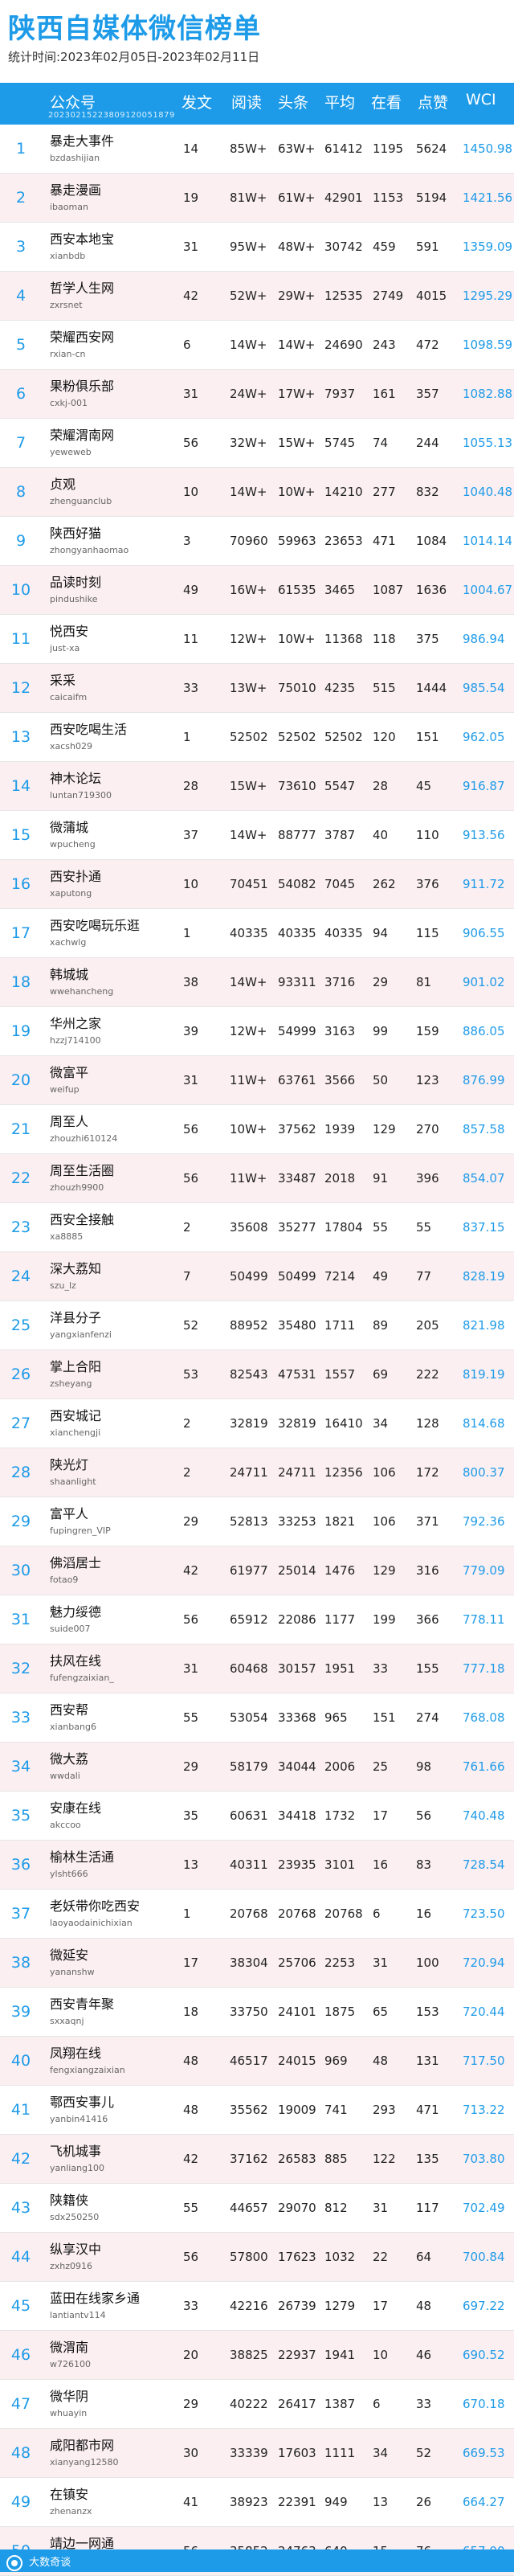 Image resolution: width=514 pixels, height=2576 pixels. I want to click on row-rank: 34, so click(20, 1766).